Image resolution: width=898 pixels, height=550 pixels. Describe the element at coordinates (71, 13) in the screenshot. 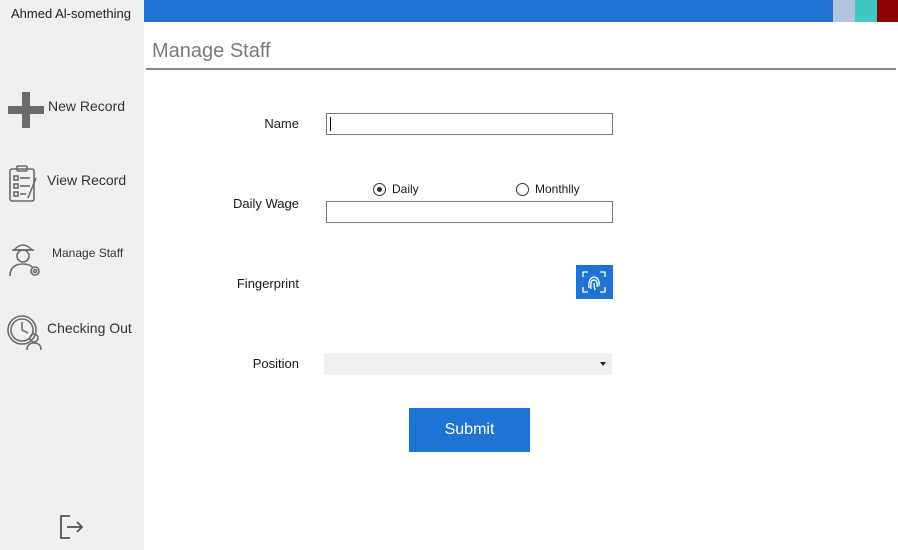

I see `user-name: Ahmed Al-something` at that location.